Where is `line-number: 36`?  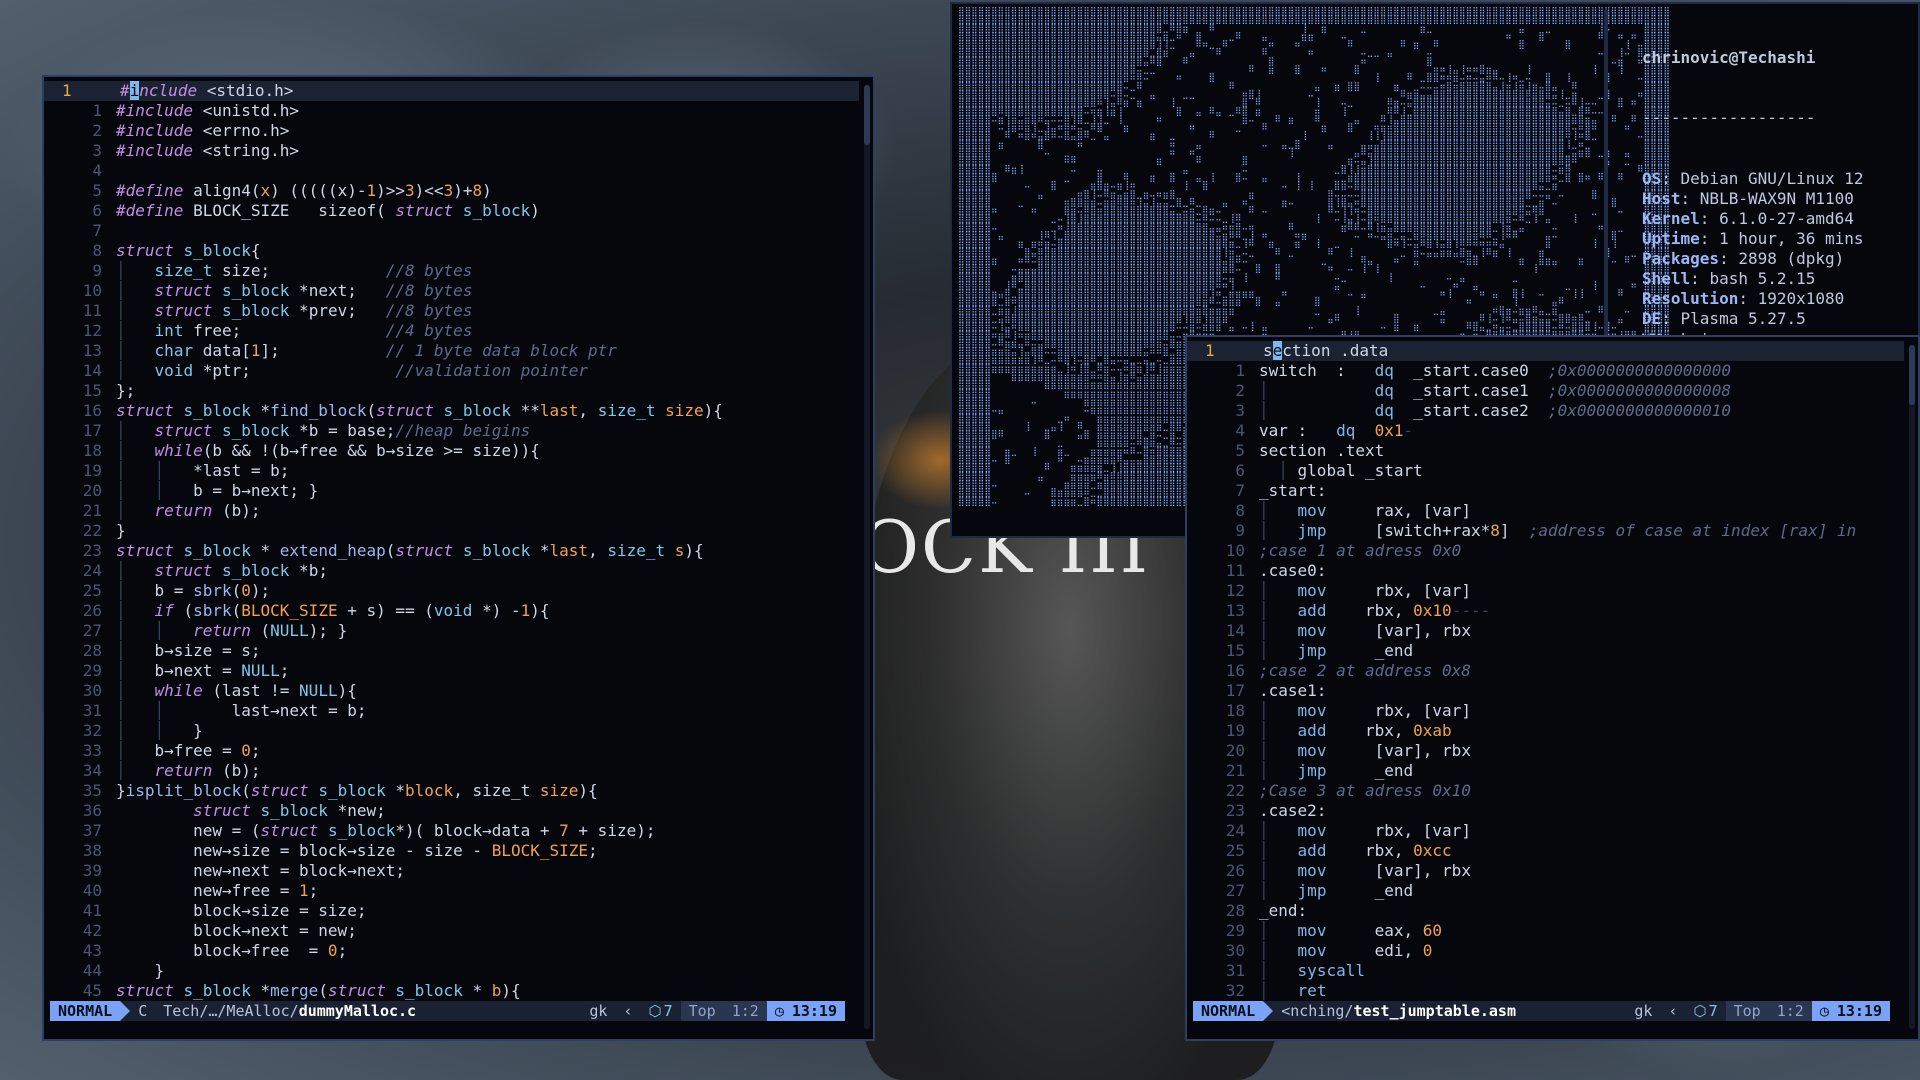
line-number: 36 is located at coordinates (92, 810).